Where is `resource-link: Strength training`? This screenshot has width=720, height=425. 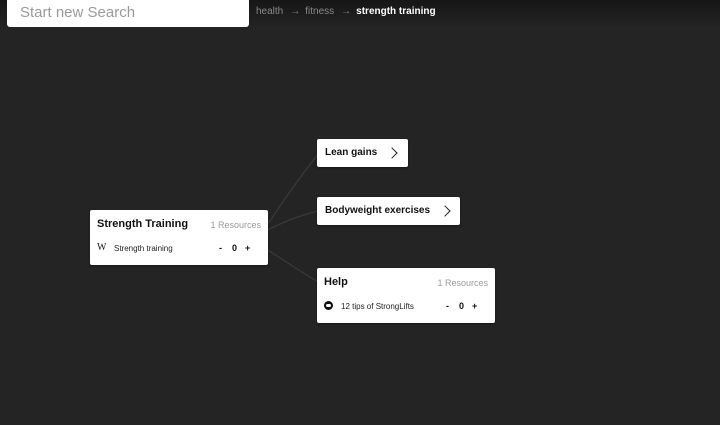
resource-link: Strength training is located at coordinates (143, 248).